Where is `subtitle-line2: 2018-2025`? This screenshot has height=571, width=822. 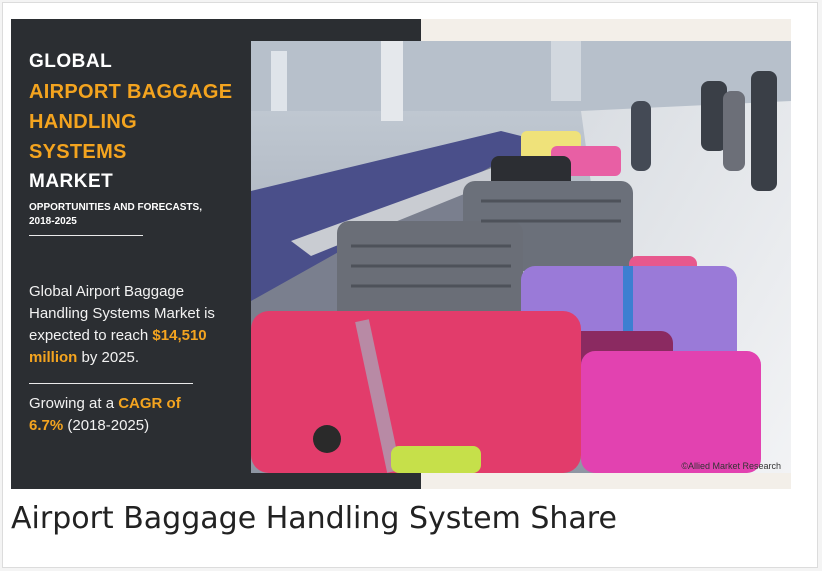
subtitle-line2: 2018-2025 is located at coordinates (53, 221).